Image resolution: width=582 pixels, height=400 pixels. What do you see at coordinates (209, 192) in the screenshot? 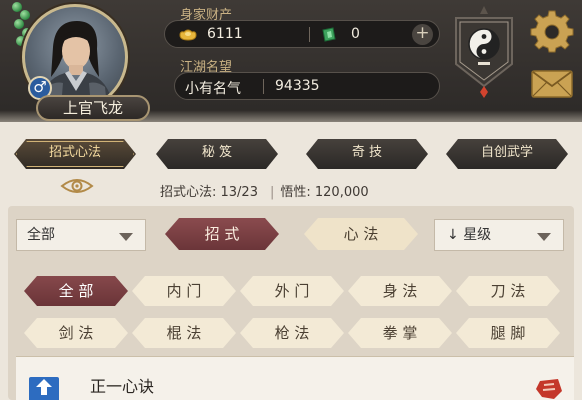
I see `collection-progress: 招式心法: 13/23` at bounding box center [209, 192].